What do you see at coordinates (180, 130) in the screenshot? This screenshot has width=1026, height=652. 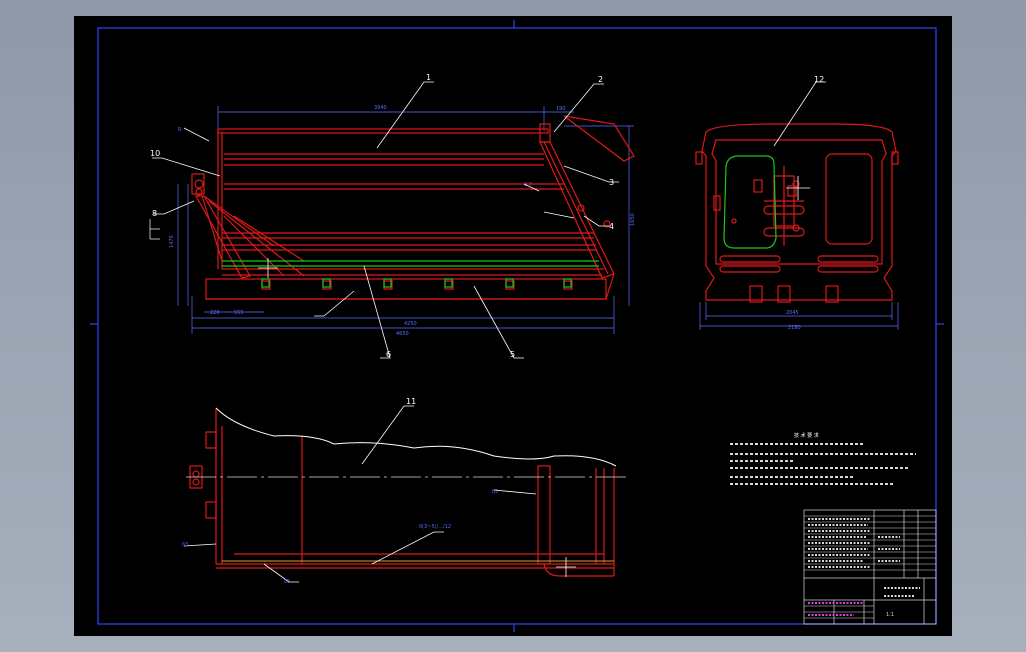 I see `svg-text: R` at bounding box center [180, 130].